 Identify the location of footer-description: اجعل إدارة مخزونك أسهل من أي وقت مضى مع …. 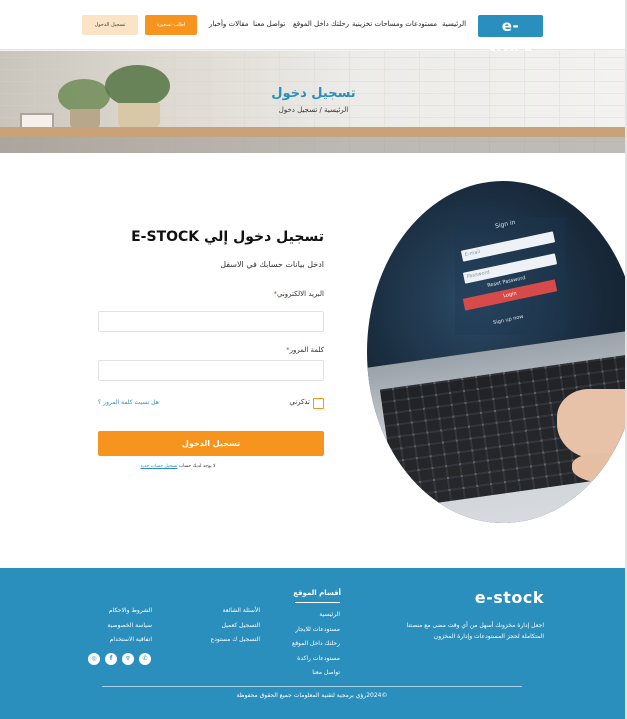
(475, 631).